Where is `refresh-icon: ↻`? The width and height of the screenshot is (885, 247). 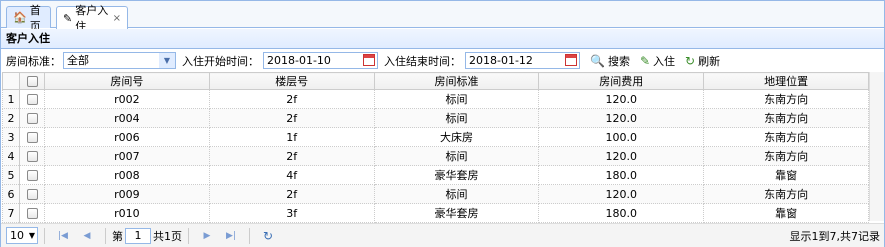 refresh-icon: ↻ is located at coordinates (690, 60).